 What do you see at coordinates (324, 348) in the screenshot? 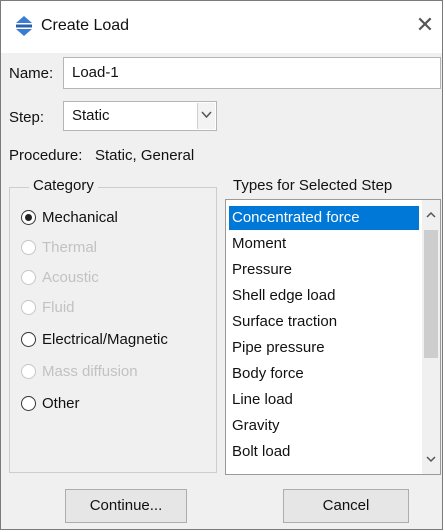
I see `list-item: Pipe pressure` at bounding box center [324, 348].